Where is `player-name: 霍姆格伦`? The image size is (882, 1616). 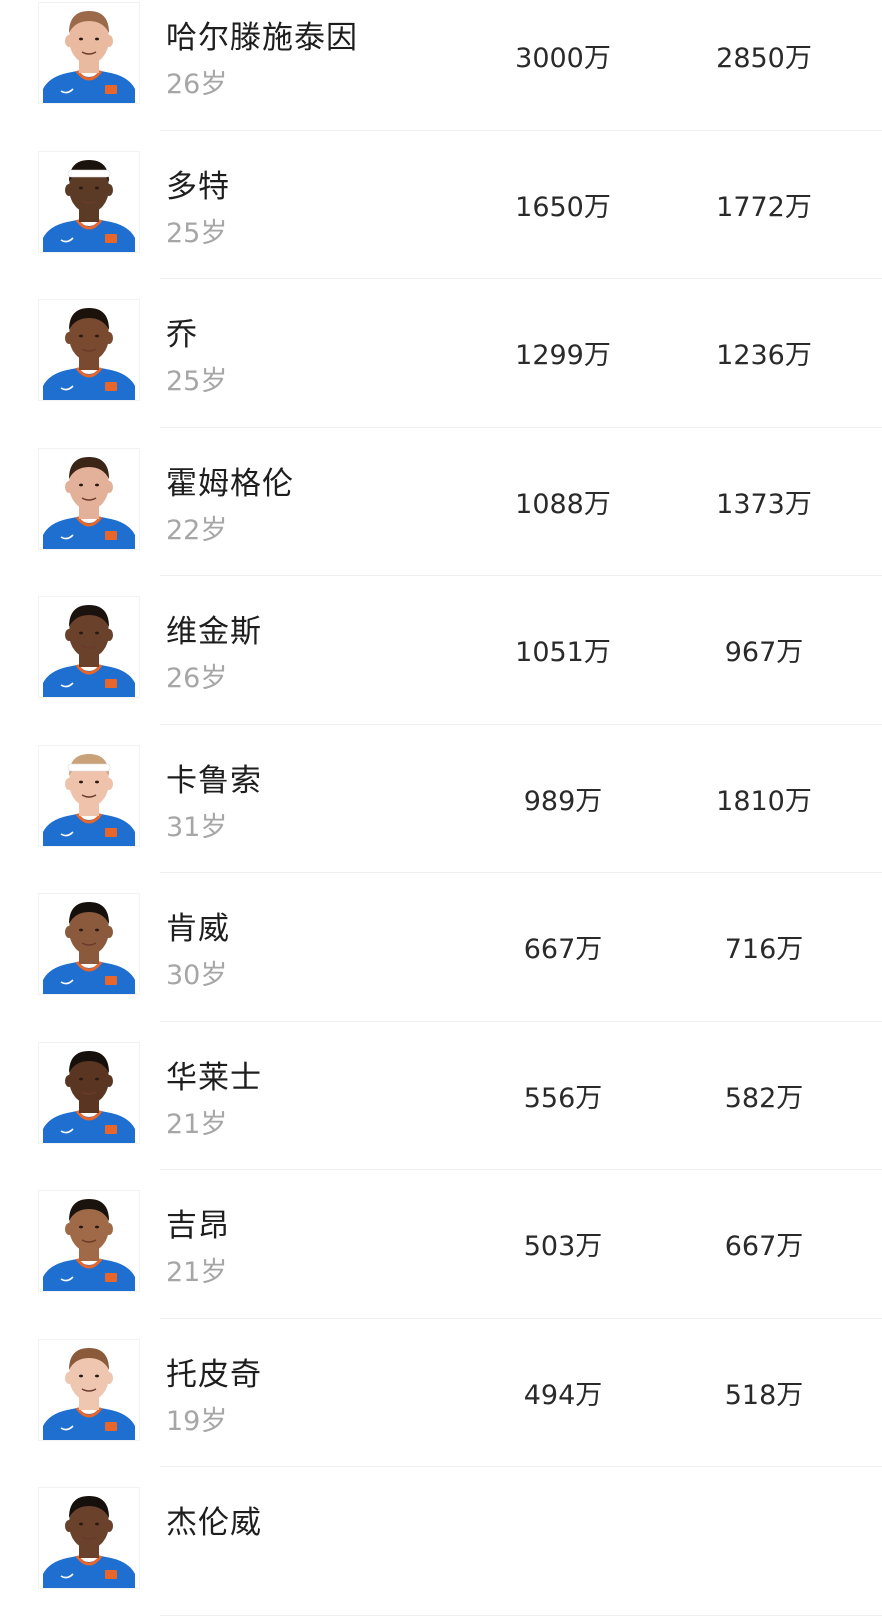 player-name: 霍姆格伦 is located at coordinates (230, 483).